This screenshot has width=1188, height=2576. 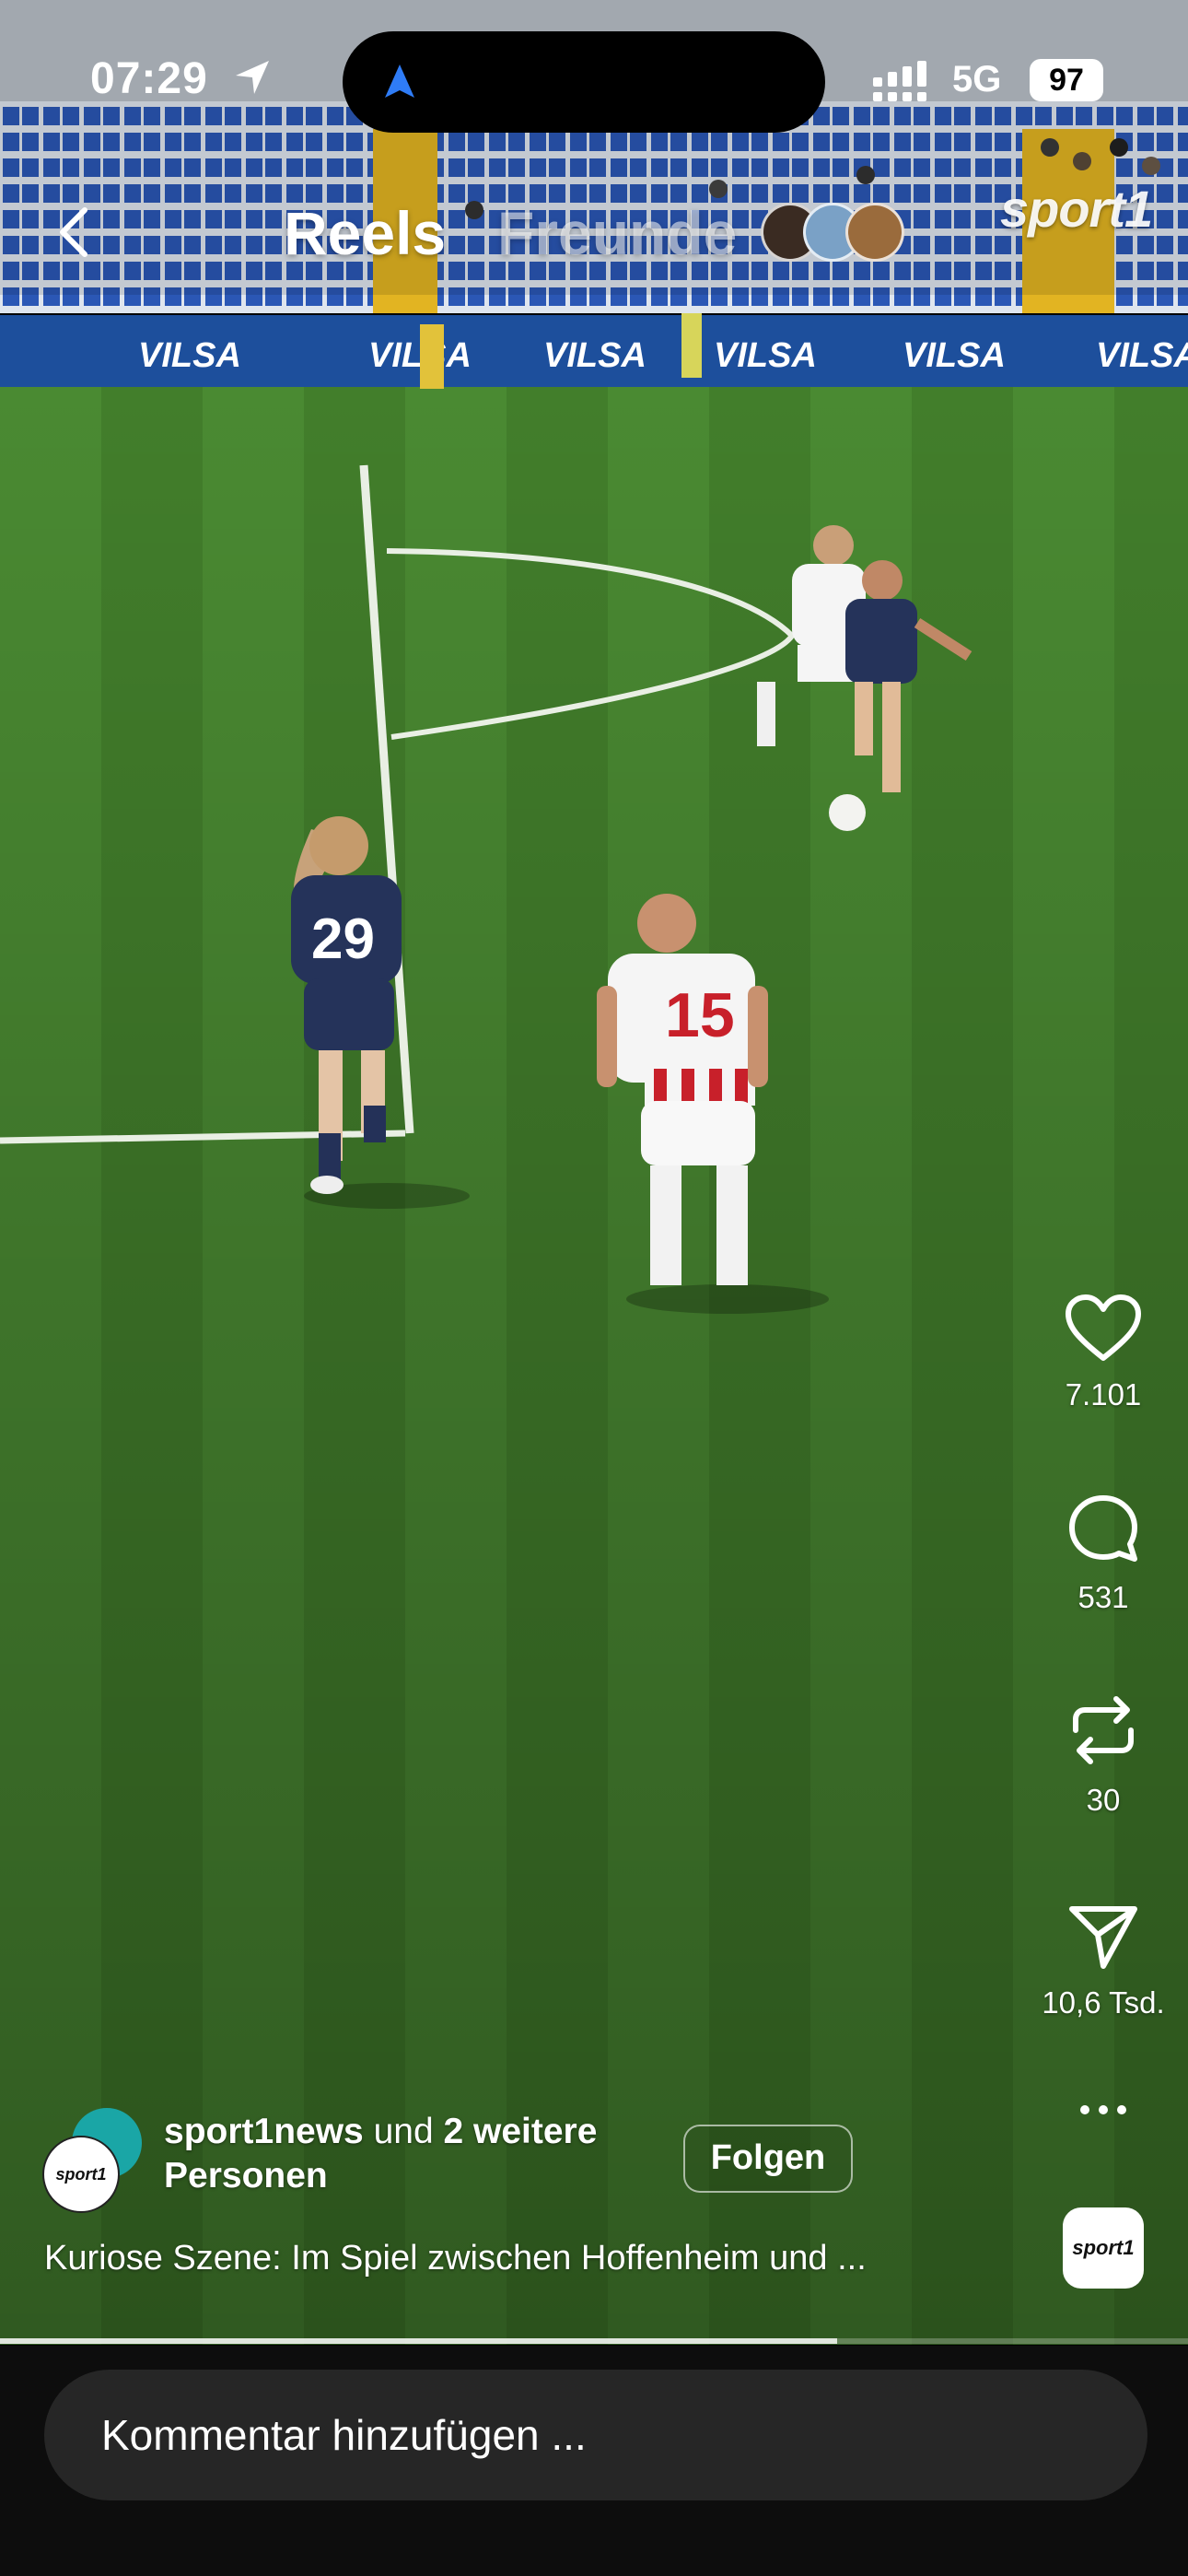 What do you see at coordinates (76, 232) in the screenshot?
I see `back-chevron-icon` at bounding box center [76, 232].